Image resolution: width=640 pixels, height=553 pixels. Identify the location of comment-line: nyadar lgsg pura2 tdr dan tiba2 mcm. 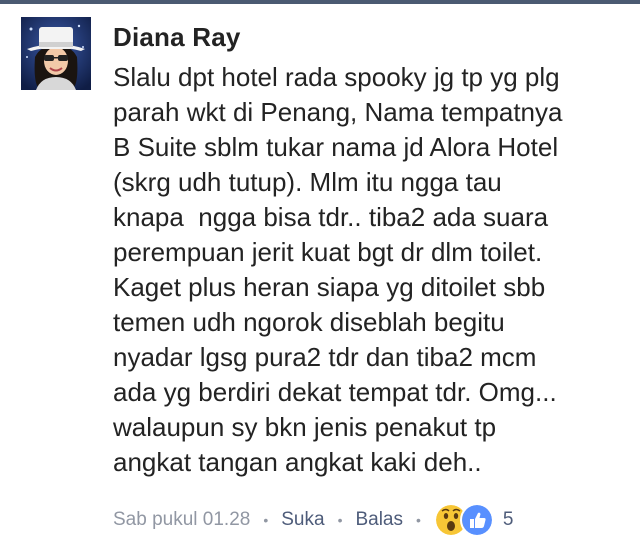
(325, 357).